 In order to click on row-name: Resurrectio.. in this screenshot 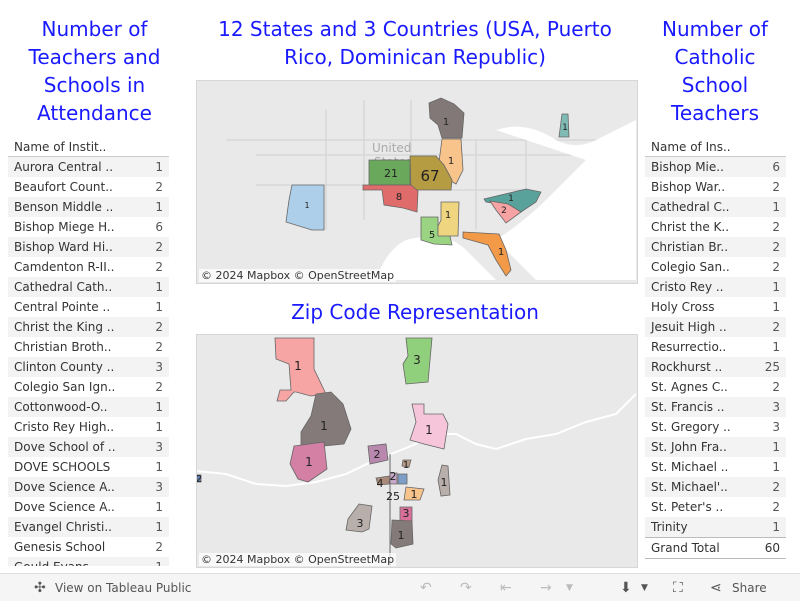, I will do `click(689, 347)`.